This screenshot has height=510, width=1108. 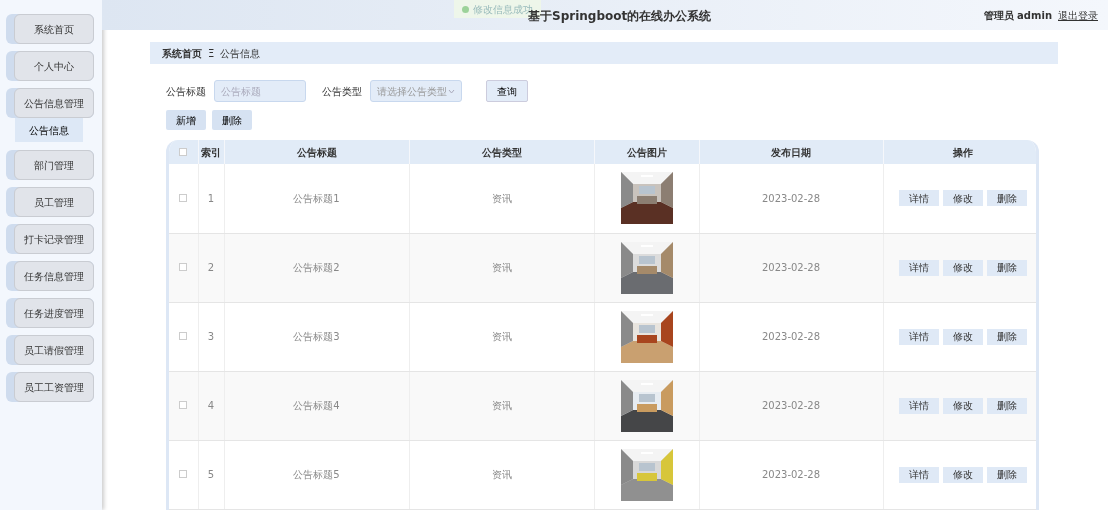 I want to click on column-header: 公告标题, so click(x=316, y=152).